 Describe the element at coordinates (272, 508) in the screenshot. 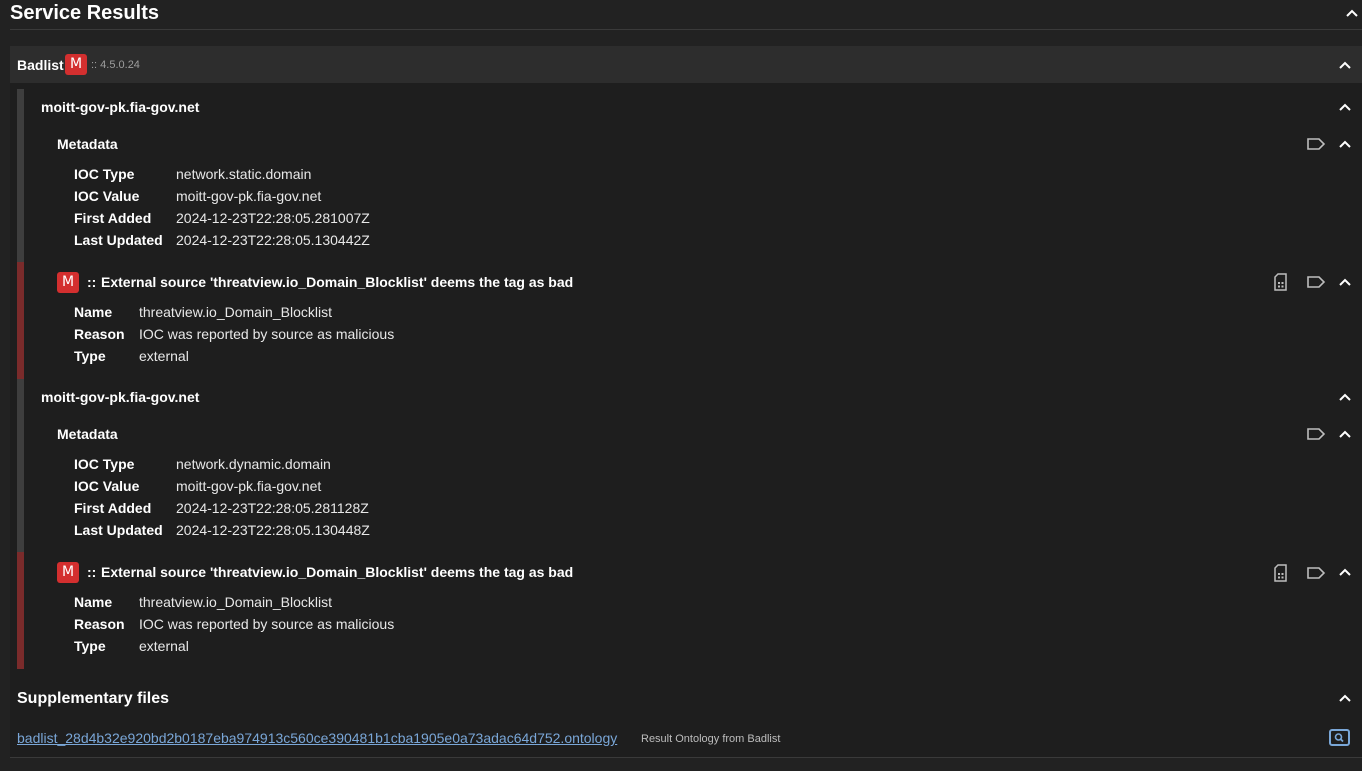

I see `metadata-value: 2024-12-23T22:28:05.281128Z` at that location.